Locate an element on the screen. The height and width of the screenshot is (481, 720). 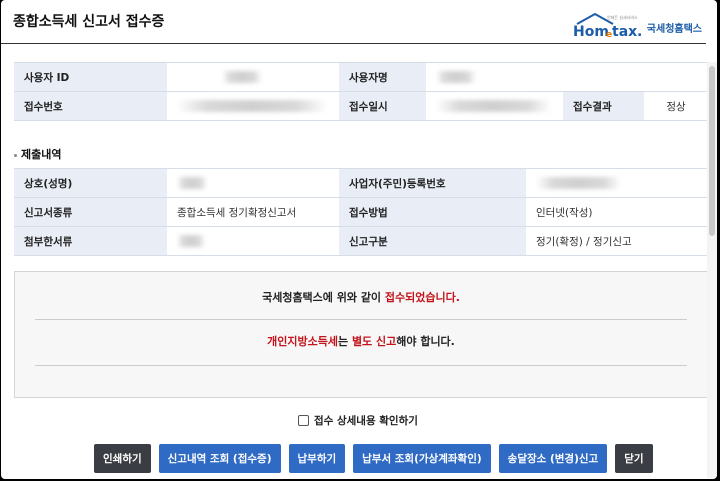
business-name-label: 상호(성명) is located at coordinates (90, 183).